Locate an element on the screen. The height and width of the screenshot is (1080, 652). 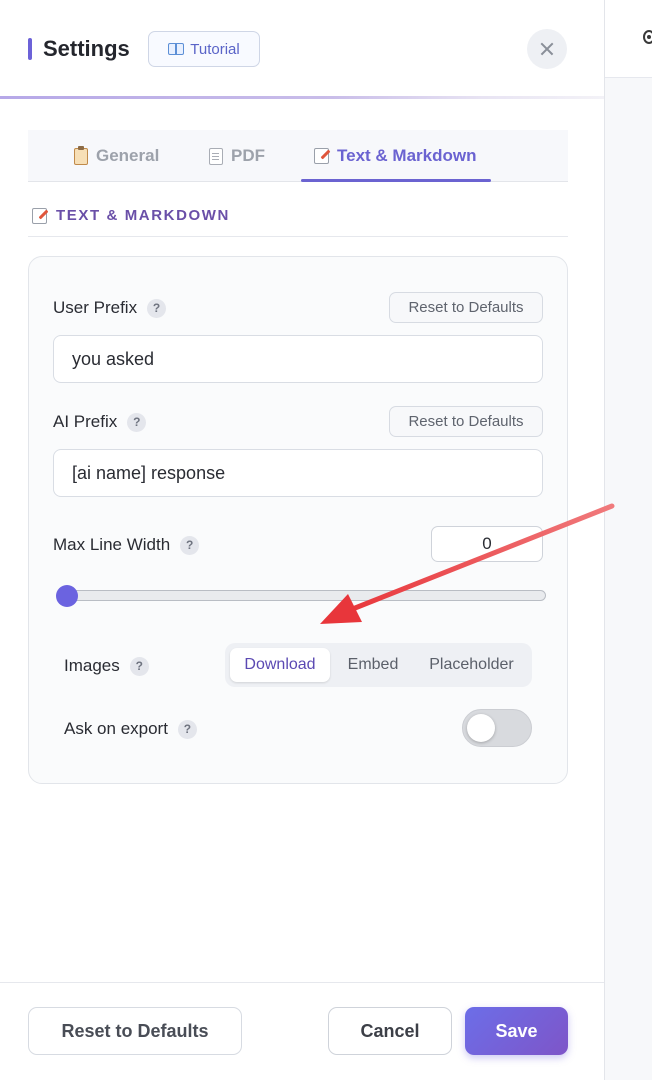
page-title: Settings is located at coordinates (86, 48).